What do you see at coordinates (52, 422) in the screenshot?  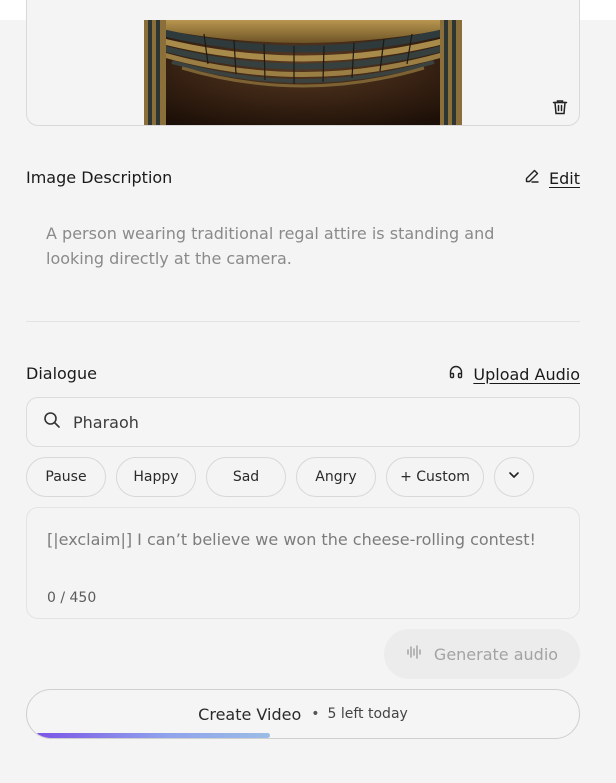 I see `search-icon` at bounding box center [52, 422].